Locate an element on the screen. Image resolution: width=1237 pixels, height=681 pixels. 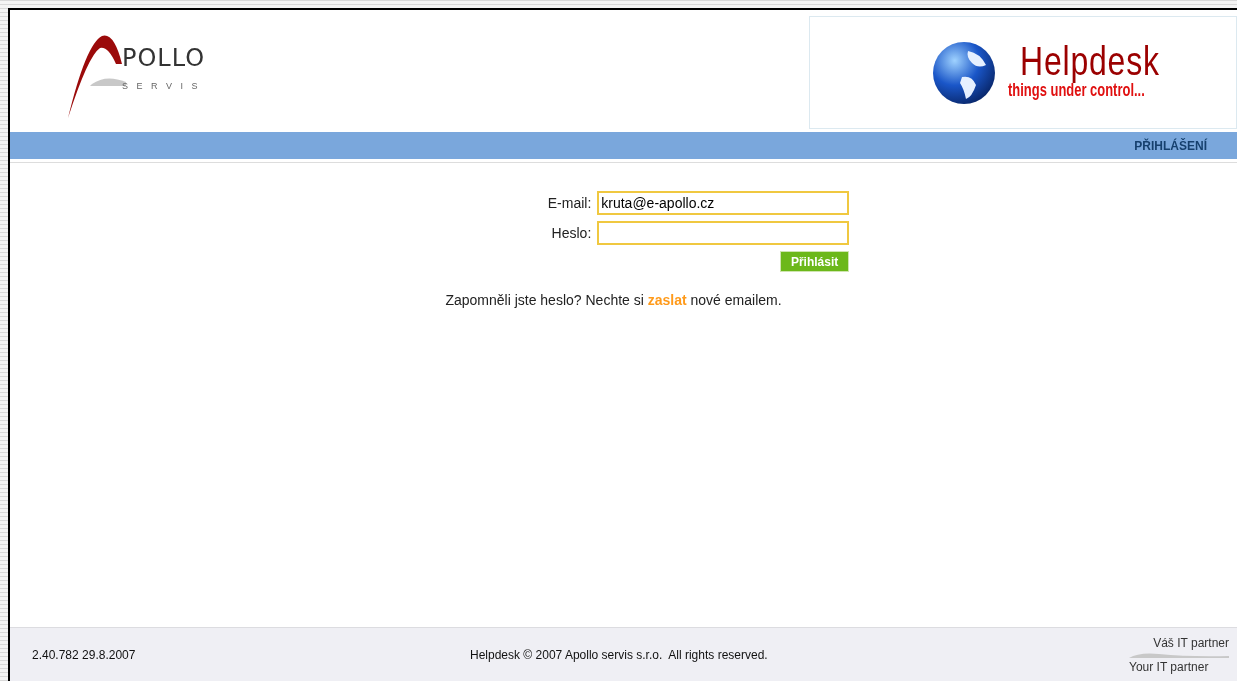
slogan-text: Your IT partner is located at coordinates (1169, 667).